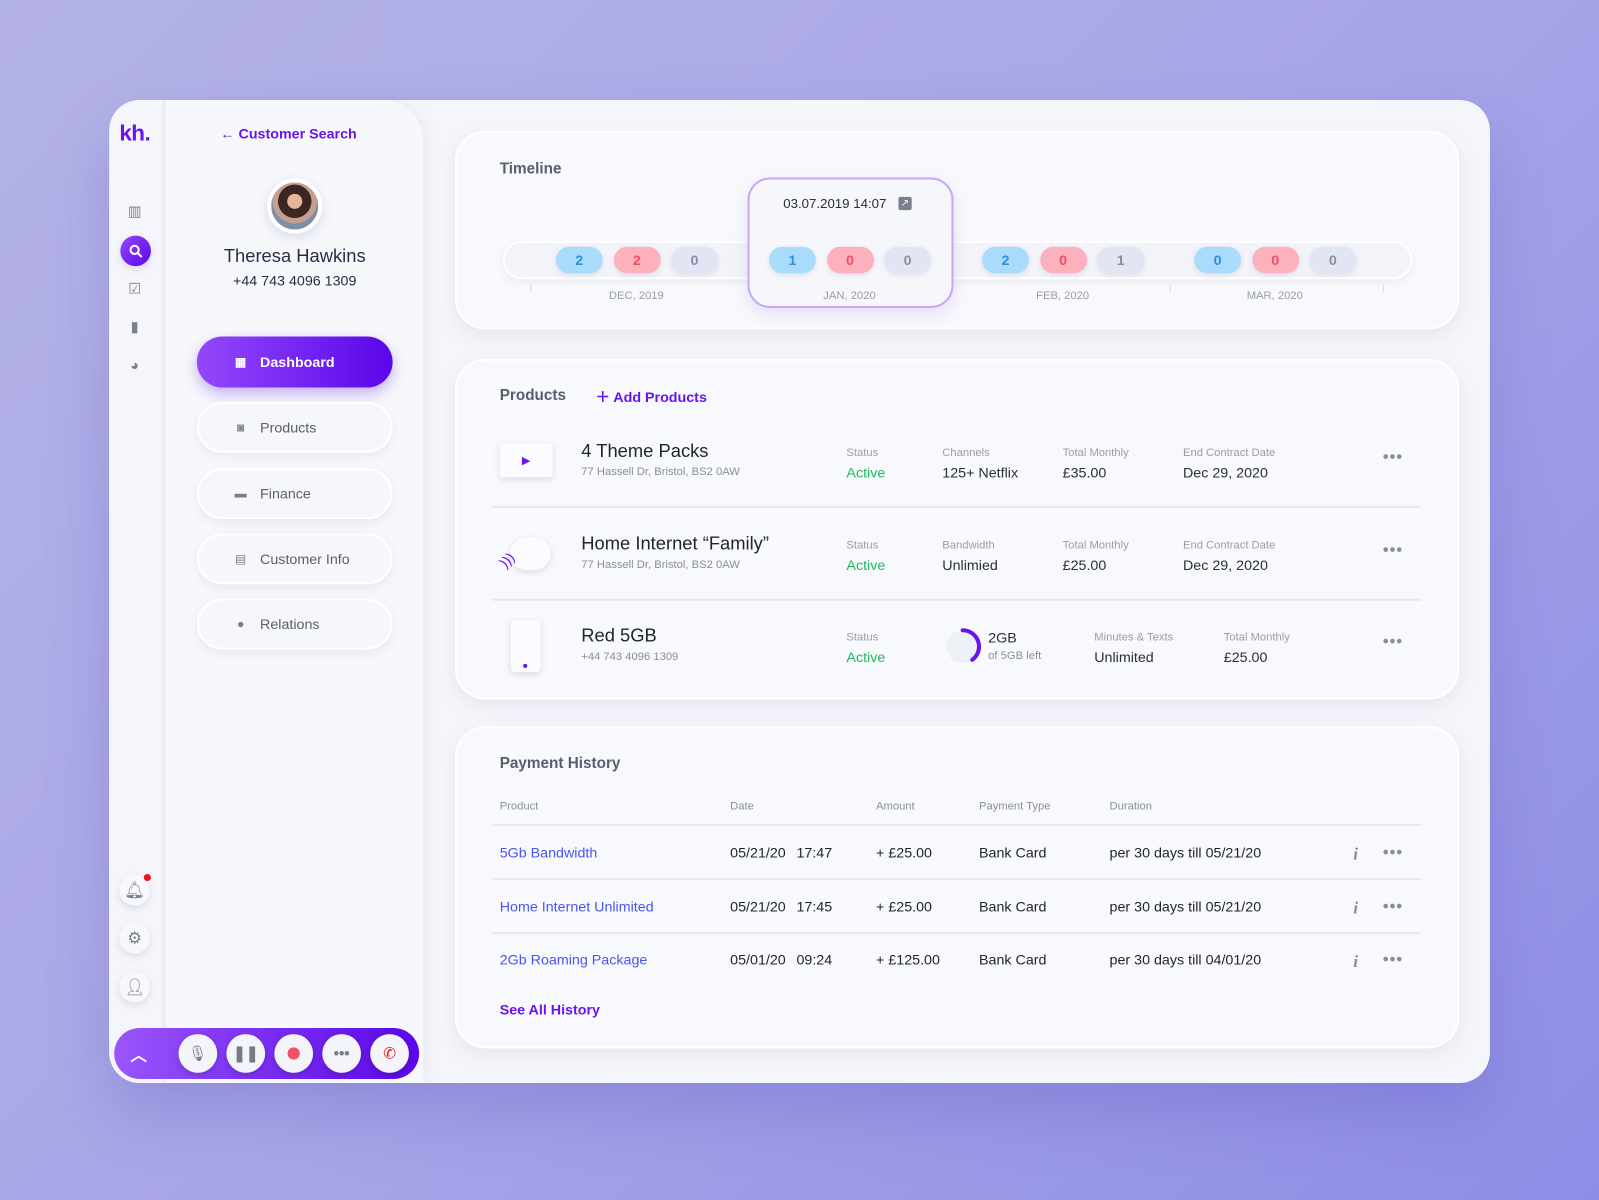 The width and height of the screenshot is (1599, 1200). What do you see at coordinates (550, 1009) in the screenshot?
I see `see-all-history-link: See All History` at bounding box center [550, 1009].